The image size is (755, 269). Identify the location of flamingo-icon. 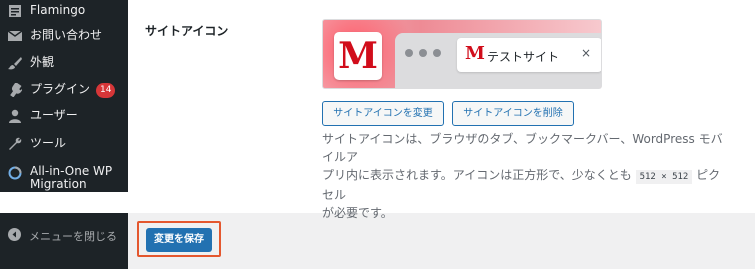
(15, 11).